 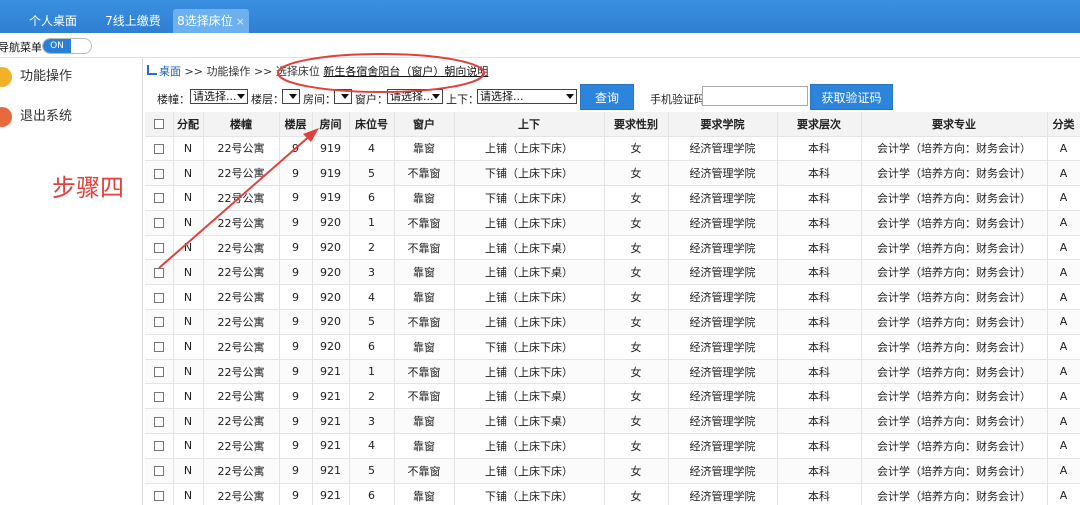 I want to click on column-header: 要求性别, so click(x=636, y=124).